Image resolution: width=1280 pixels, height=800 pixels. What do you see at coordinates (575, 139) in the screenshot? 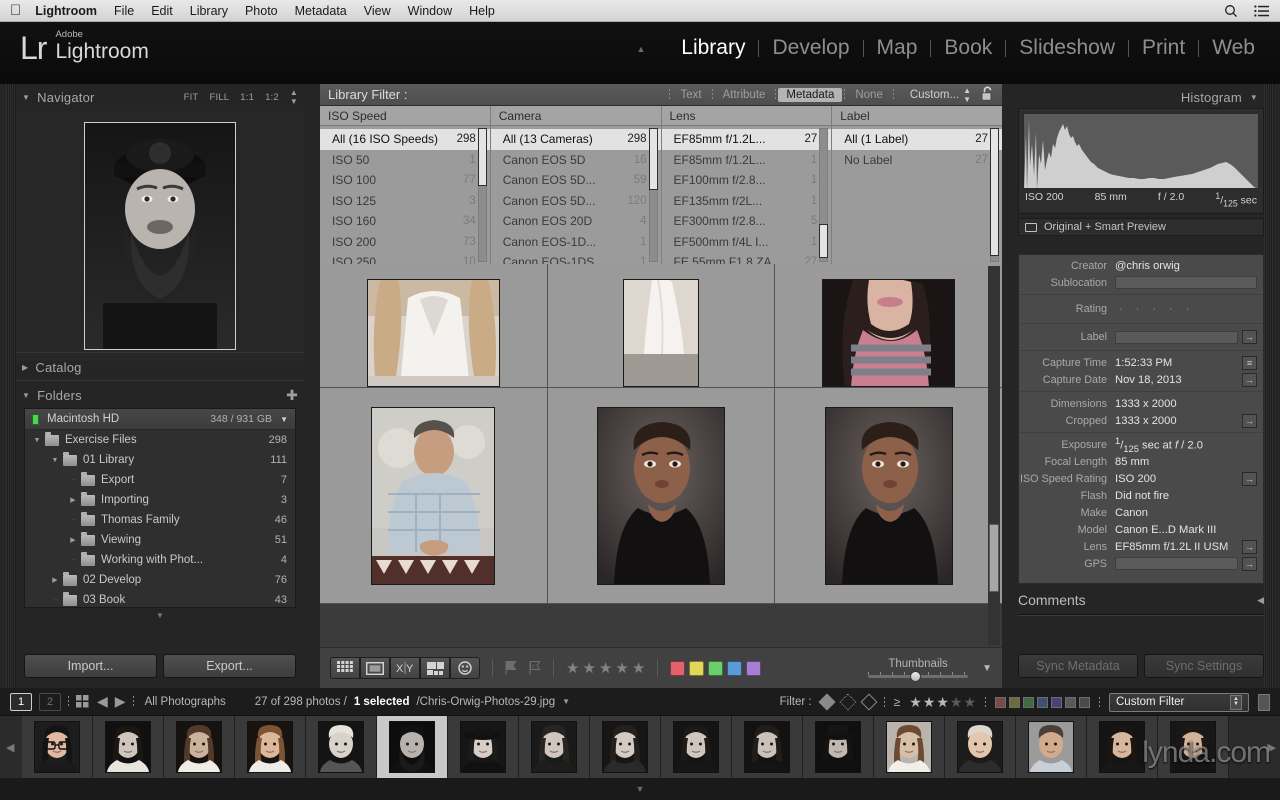
I see `filter-item: All (13 Cameras) 298` at bounding box center [575, 139].